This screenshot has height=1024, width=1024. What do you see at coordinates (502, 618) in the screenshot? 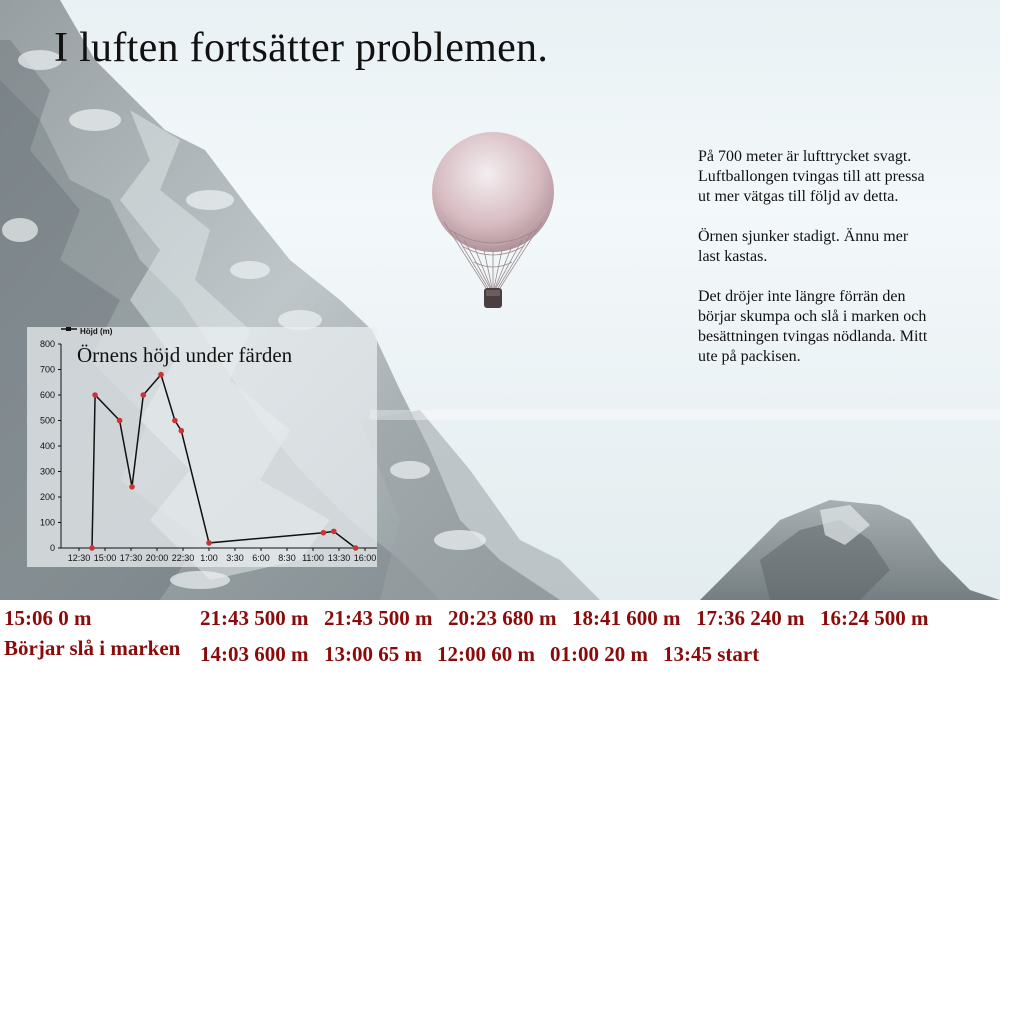
I see `data-label: 20:23 680 m` at bounding box center [502, 618].